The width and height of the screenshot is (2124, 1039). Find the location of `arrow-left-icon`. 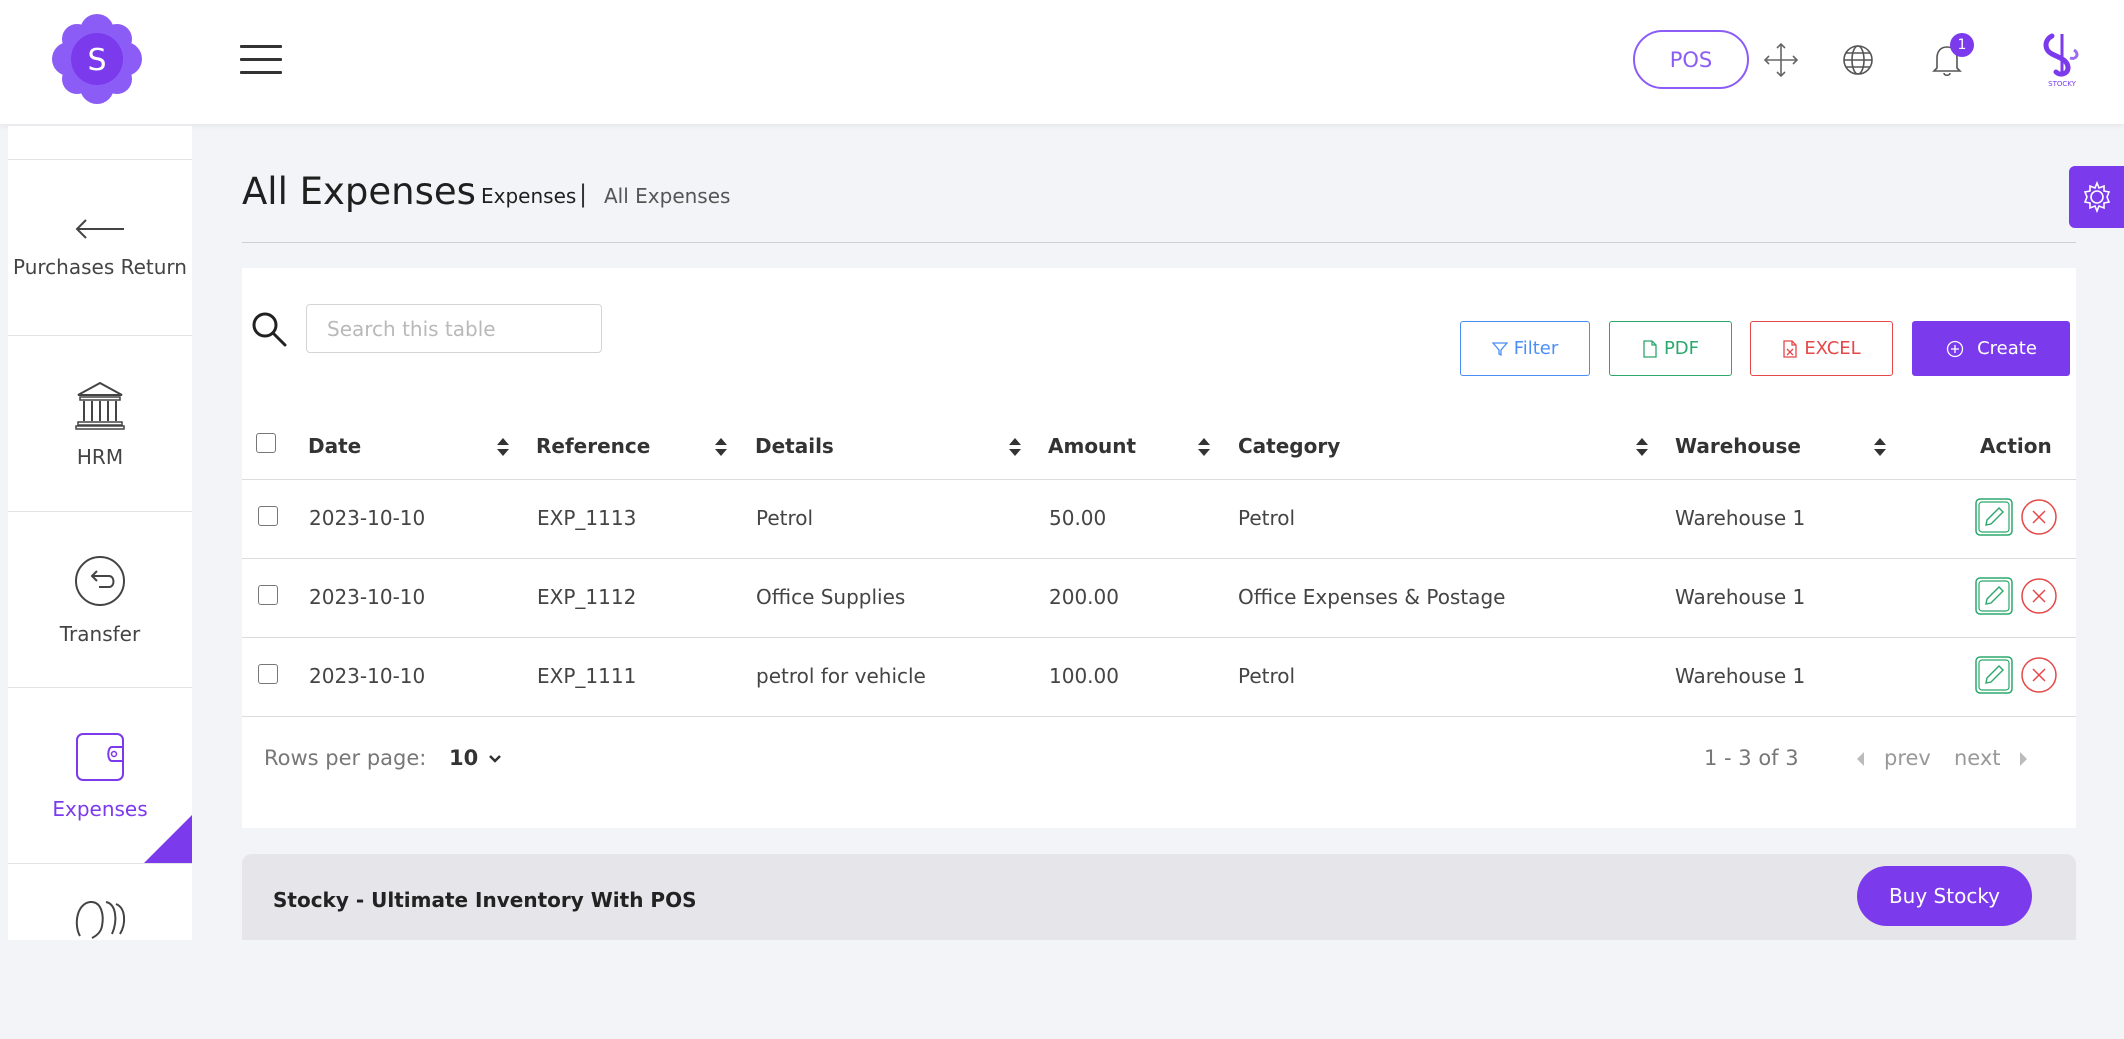

arrow-left-icon is located at coordinates (99, 228).